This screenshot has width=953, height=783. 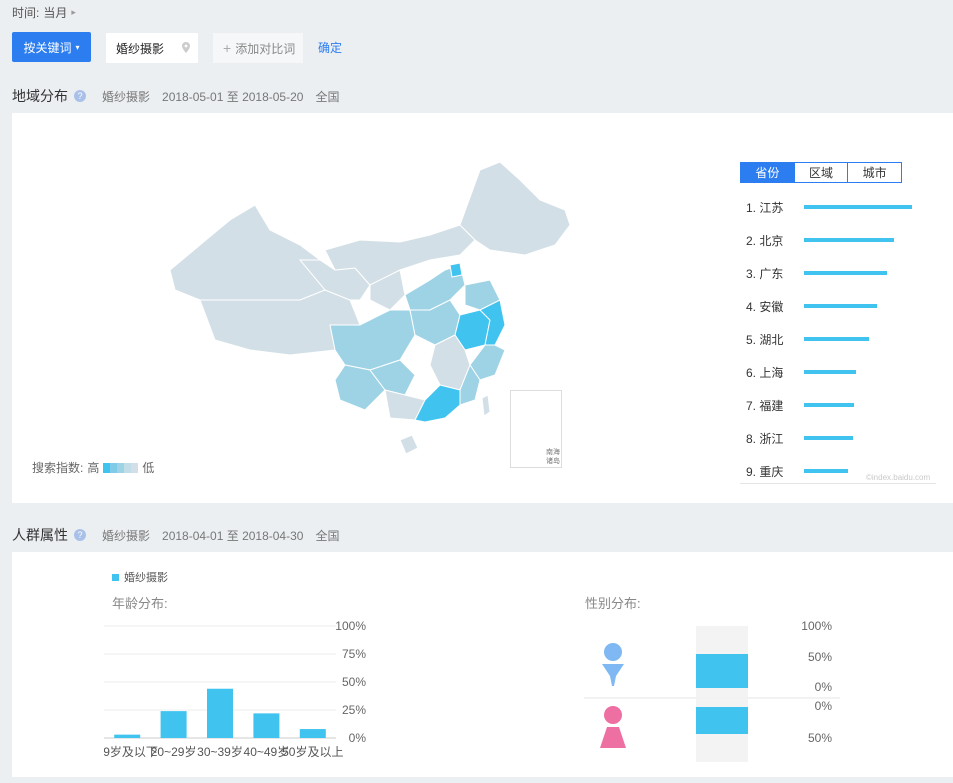 What do you see at coordinates (40, 535) in the screenshot?
I see `crowd-title: 人群属性` at bounding box center [40, 535].